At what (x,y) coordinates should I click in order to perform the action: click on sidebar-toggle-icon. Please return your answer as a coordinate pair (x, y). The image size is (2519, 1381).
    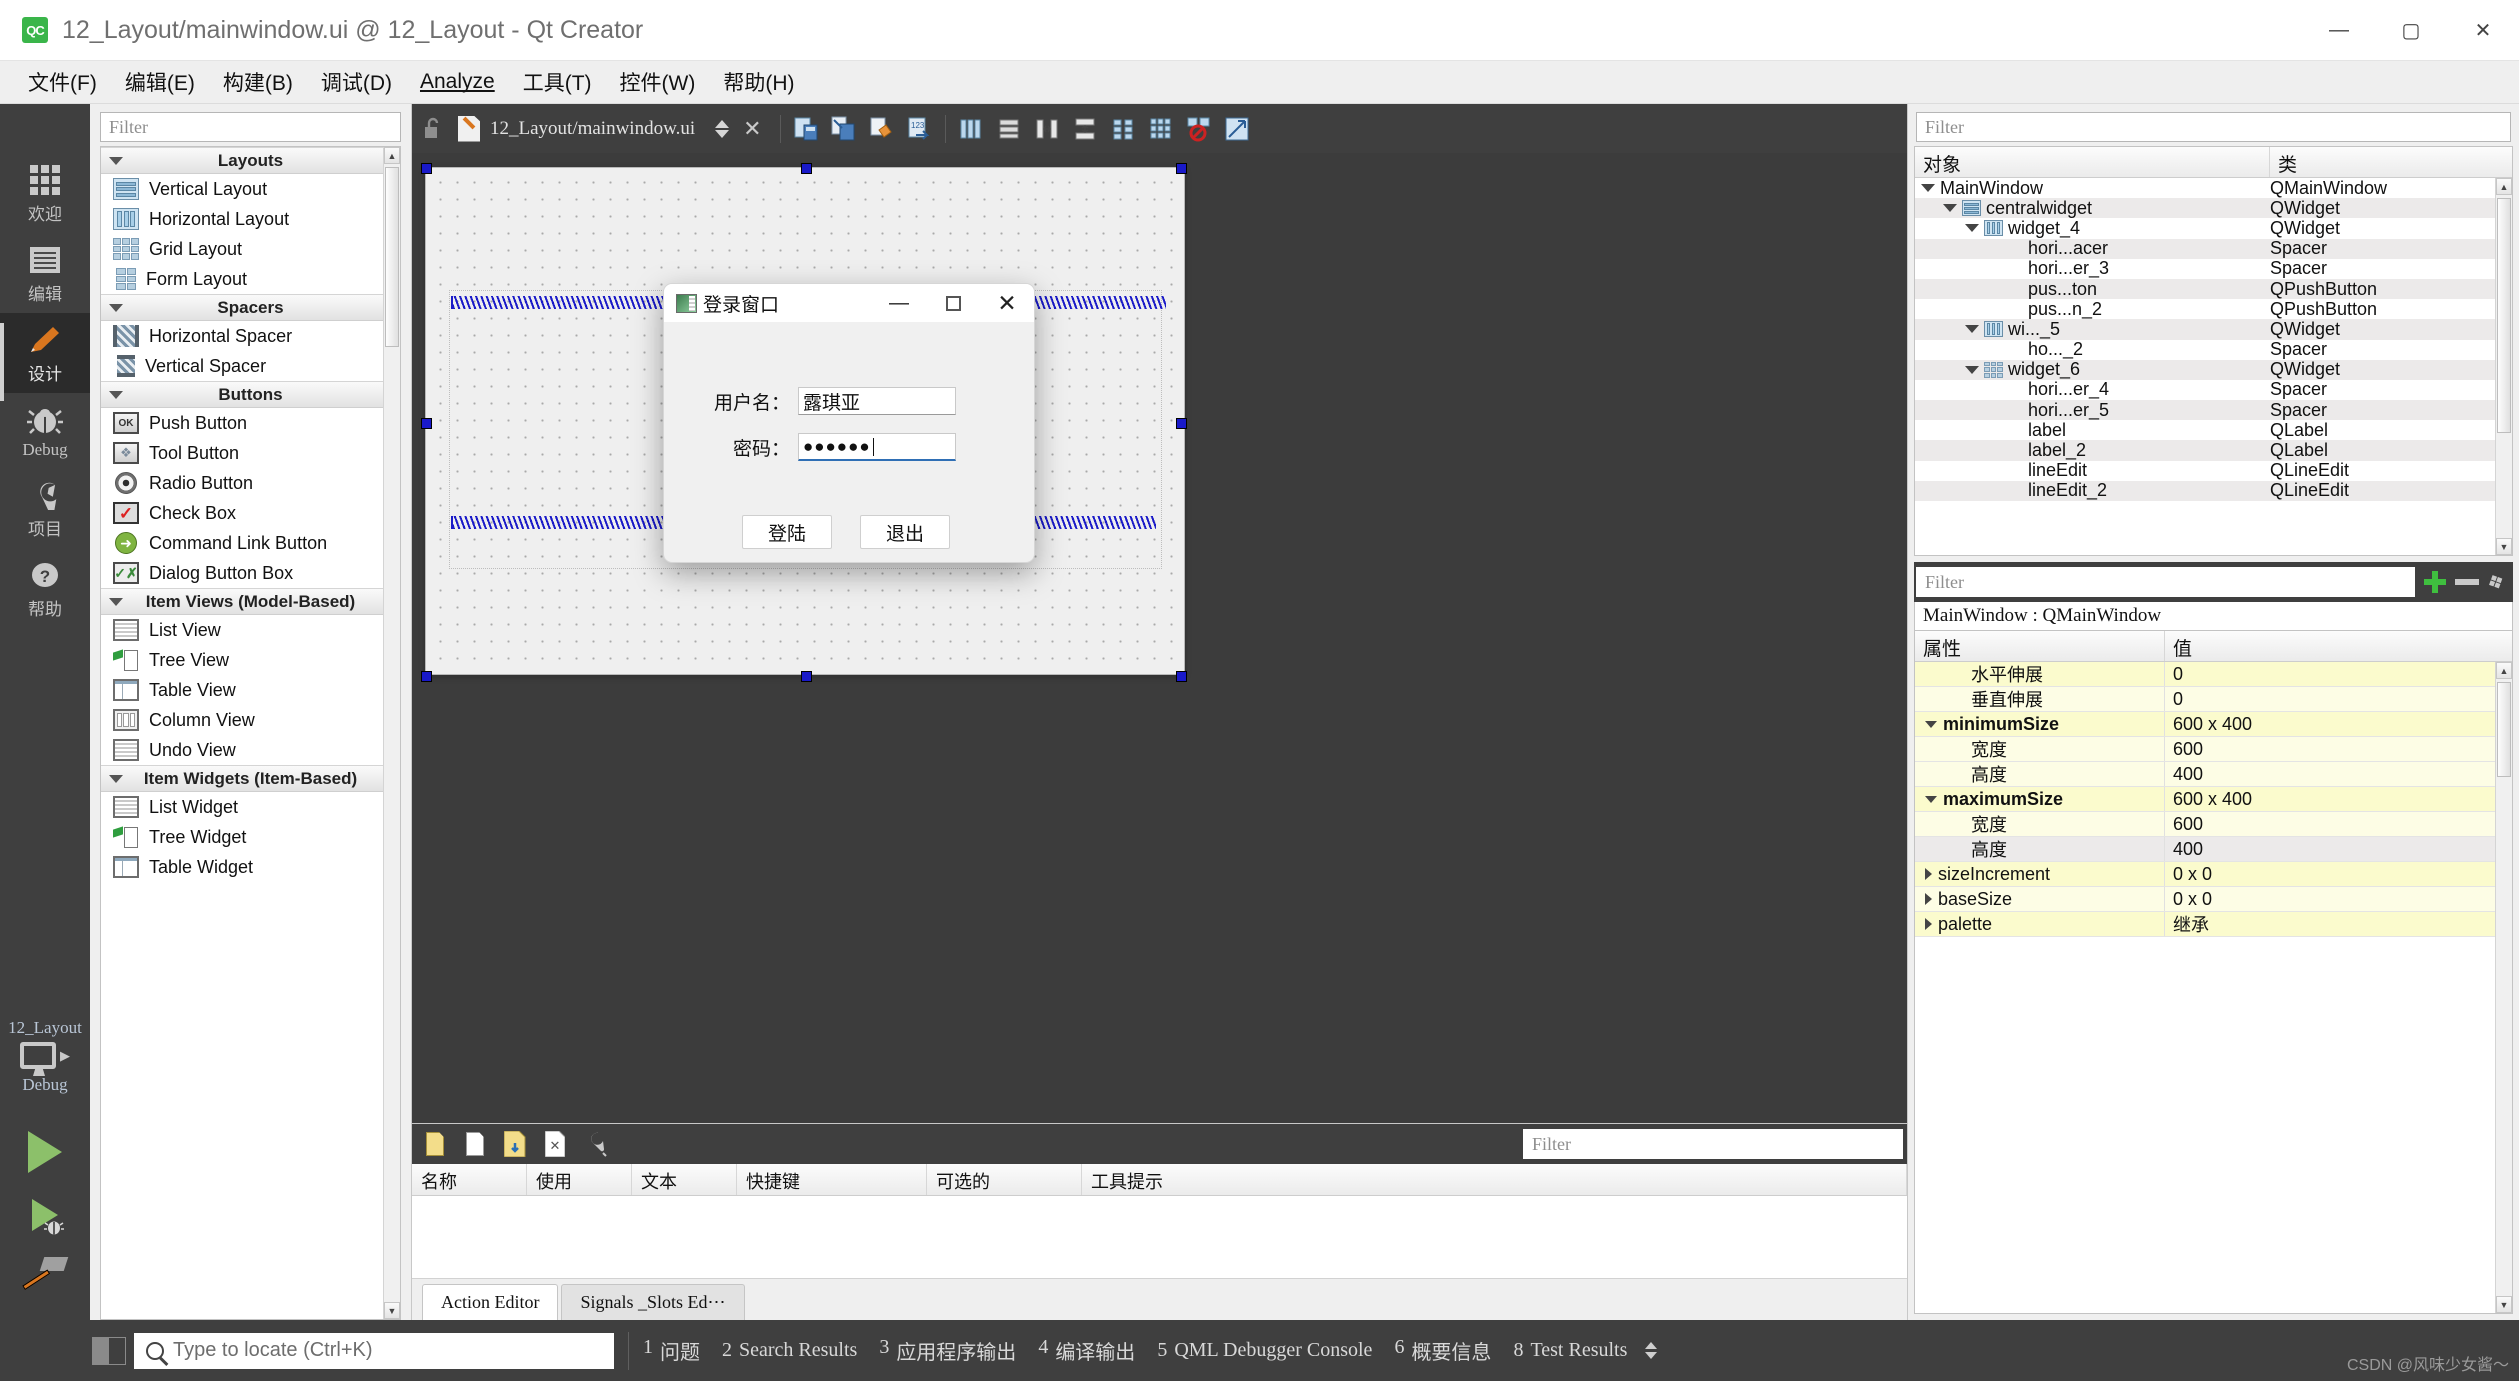
    Looking at the image, I should click on (109, 1350).